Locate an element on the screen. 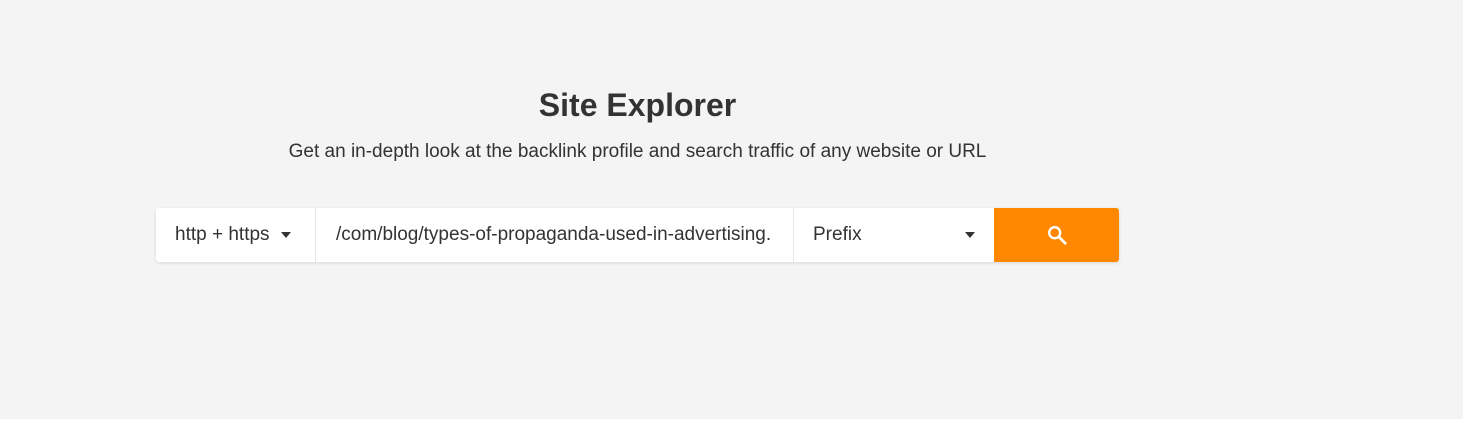  mode-dropdown: Prefix is located at coordinates (894, 235).